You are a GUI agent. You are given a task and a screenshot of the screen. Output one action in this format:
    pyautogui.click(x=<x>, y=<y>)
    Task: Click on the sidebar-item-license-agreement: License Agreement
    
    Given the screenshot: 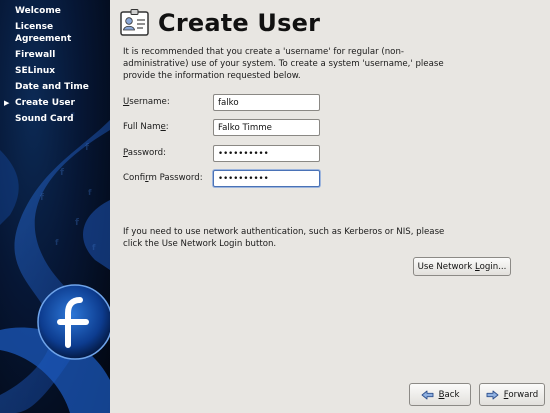 What is the action you would take?
    pyautogui.click(x=55, y=34)
    